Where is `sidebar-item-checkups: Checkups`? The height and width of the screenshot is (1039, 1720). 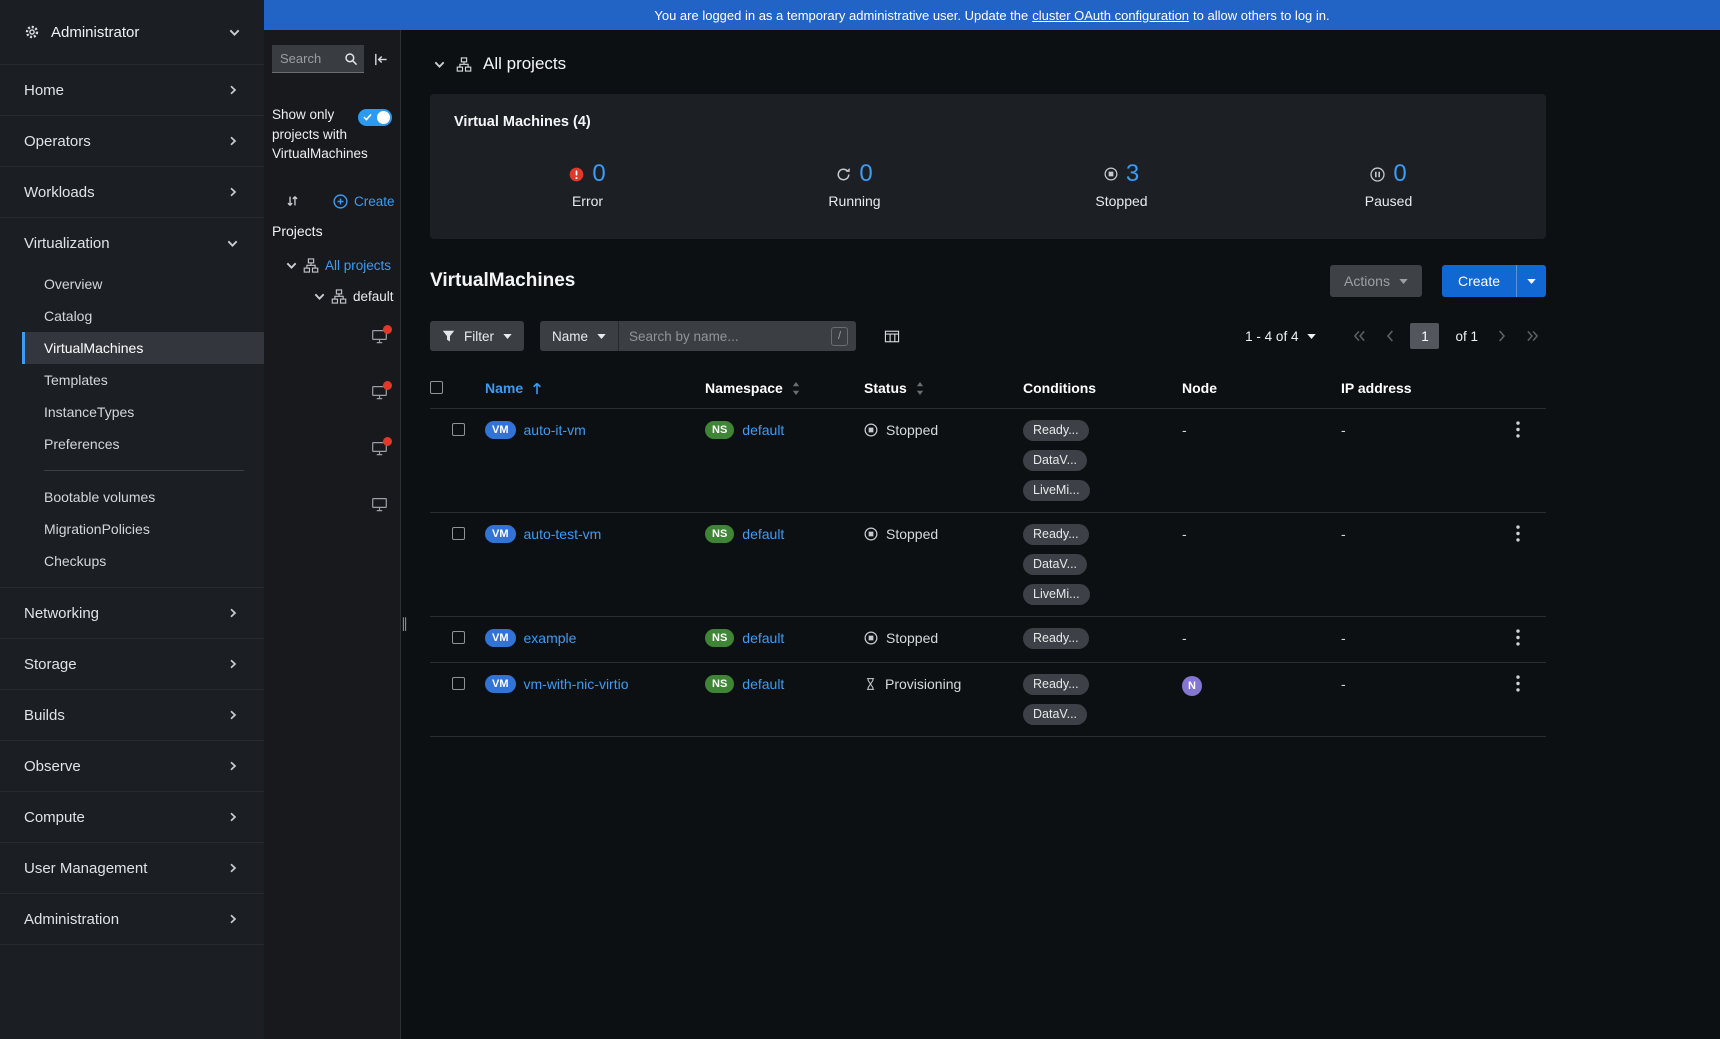 sidebar-item-checkups: Checkups is located at coordinates (143, 561).